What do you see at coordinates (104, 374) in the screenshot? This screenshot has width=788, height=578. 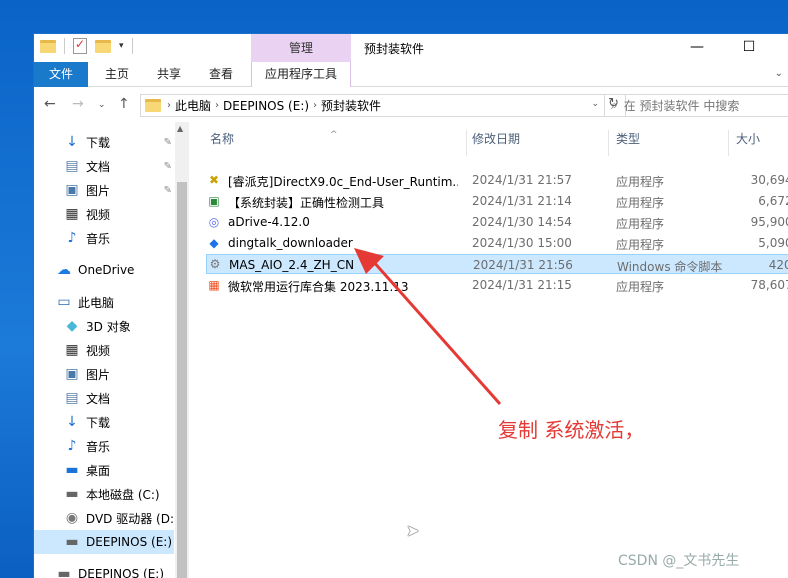 I see `sidebar-item: ▣ 图片` at bounding box center [104, 374].